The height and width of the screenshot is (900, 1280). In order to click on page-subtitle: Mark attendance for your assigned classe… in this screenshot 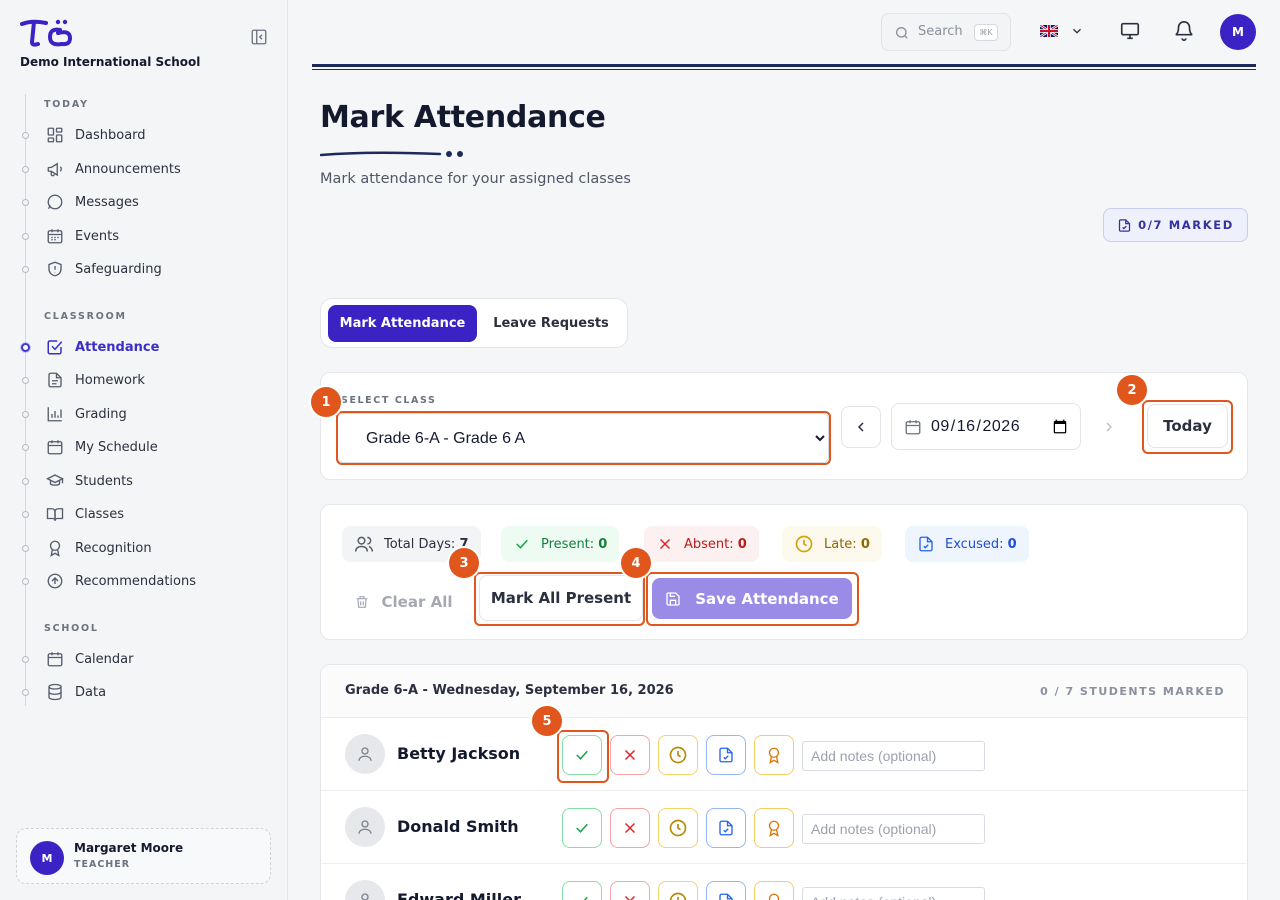, I will do `click(475, 179)`.